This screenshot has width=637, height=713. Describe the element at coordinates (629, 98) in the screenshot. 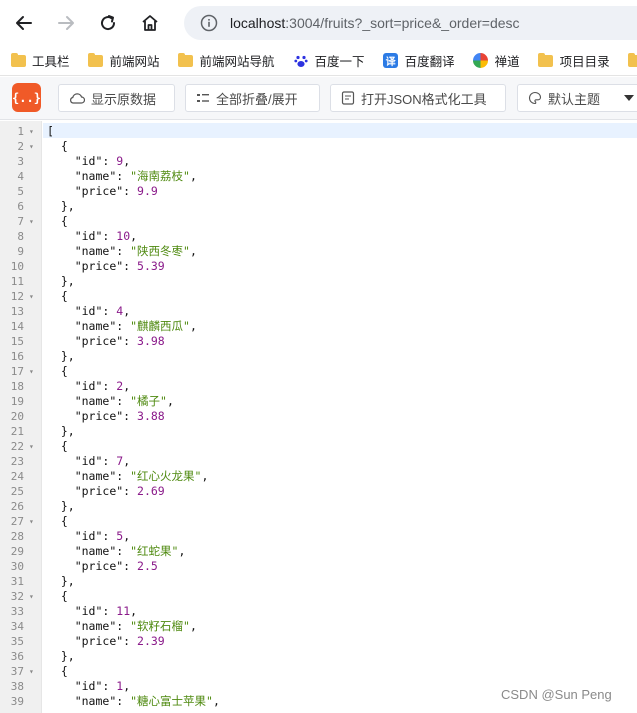

I see `chevron-down-icon` at that location.